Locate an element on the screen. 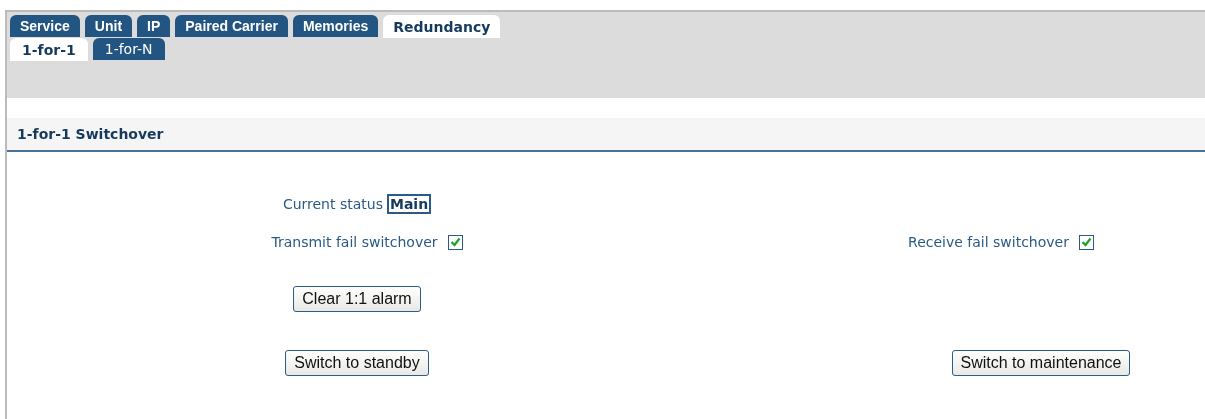 This screenshot has height=419, width=1205. receive-fail-label: Receive fail switchover is located at coordinates (988, 242).